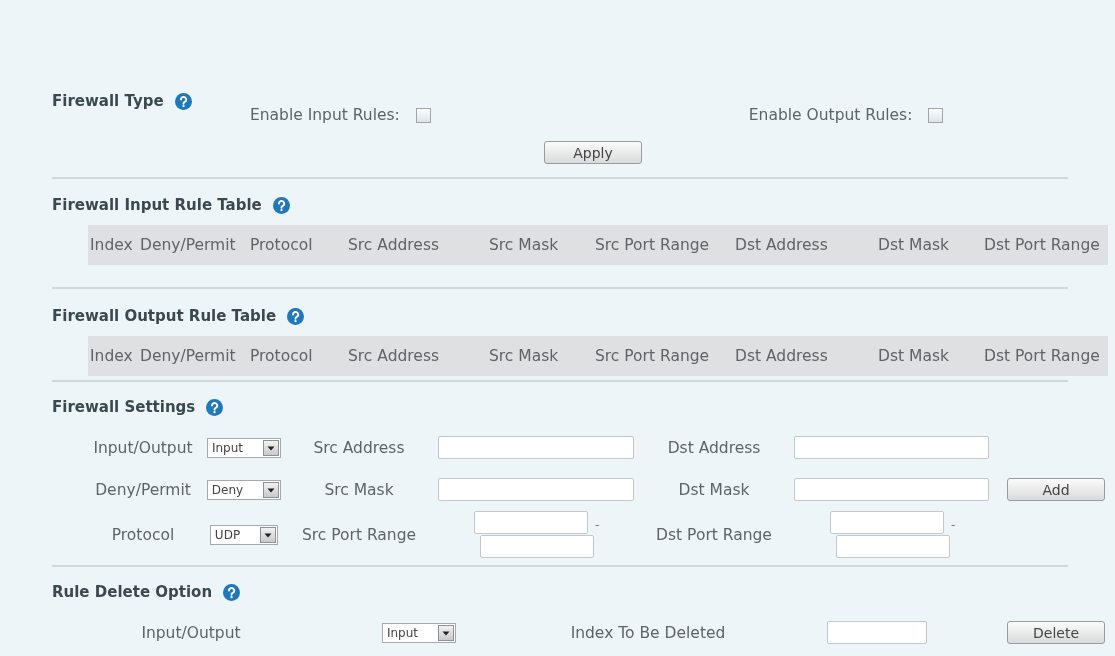  What do you see at coordinates (108, 101) in the screenshot?
I see `section-title: Firewall Type` at bounding box center [108, 101].